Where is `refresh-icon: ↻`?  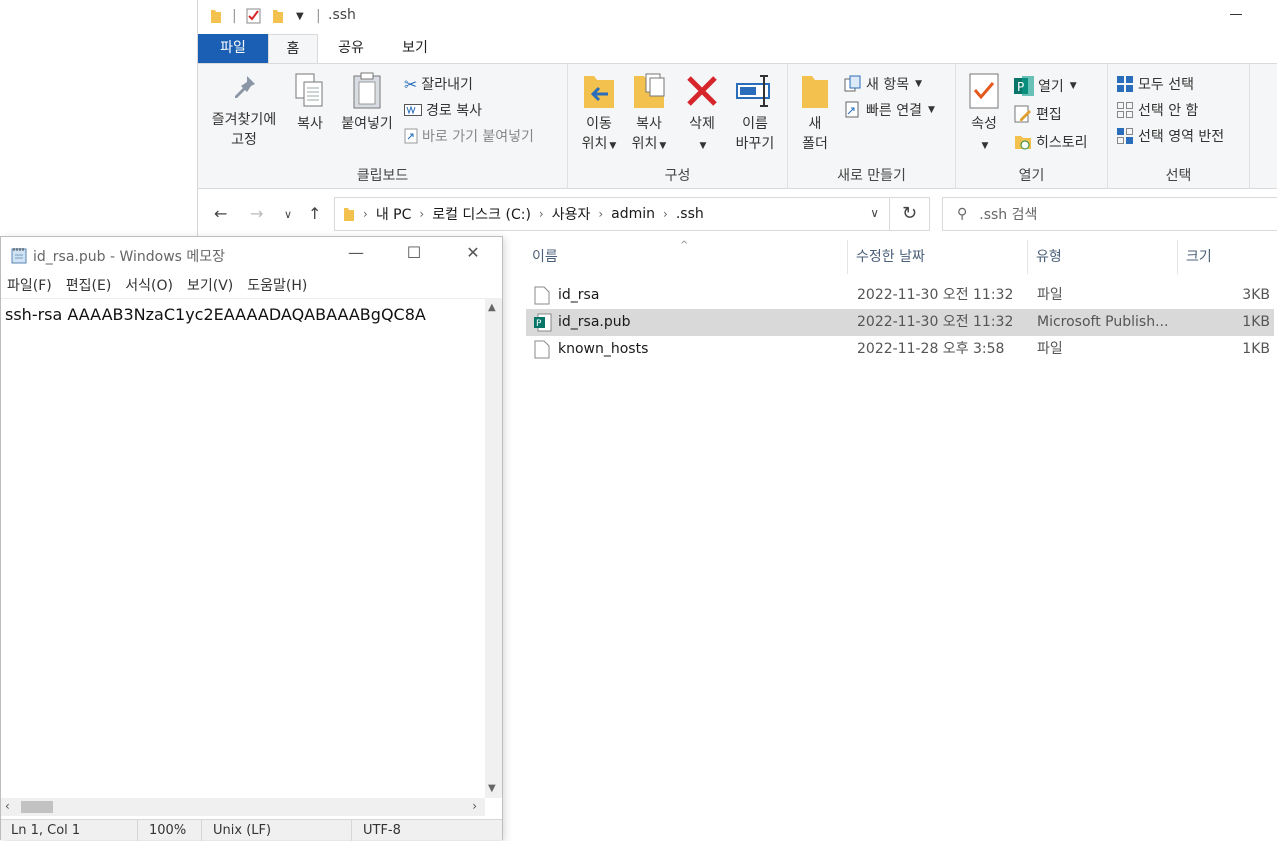
refresh-icon: ↻ is located at coordinates (910, 214).